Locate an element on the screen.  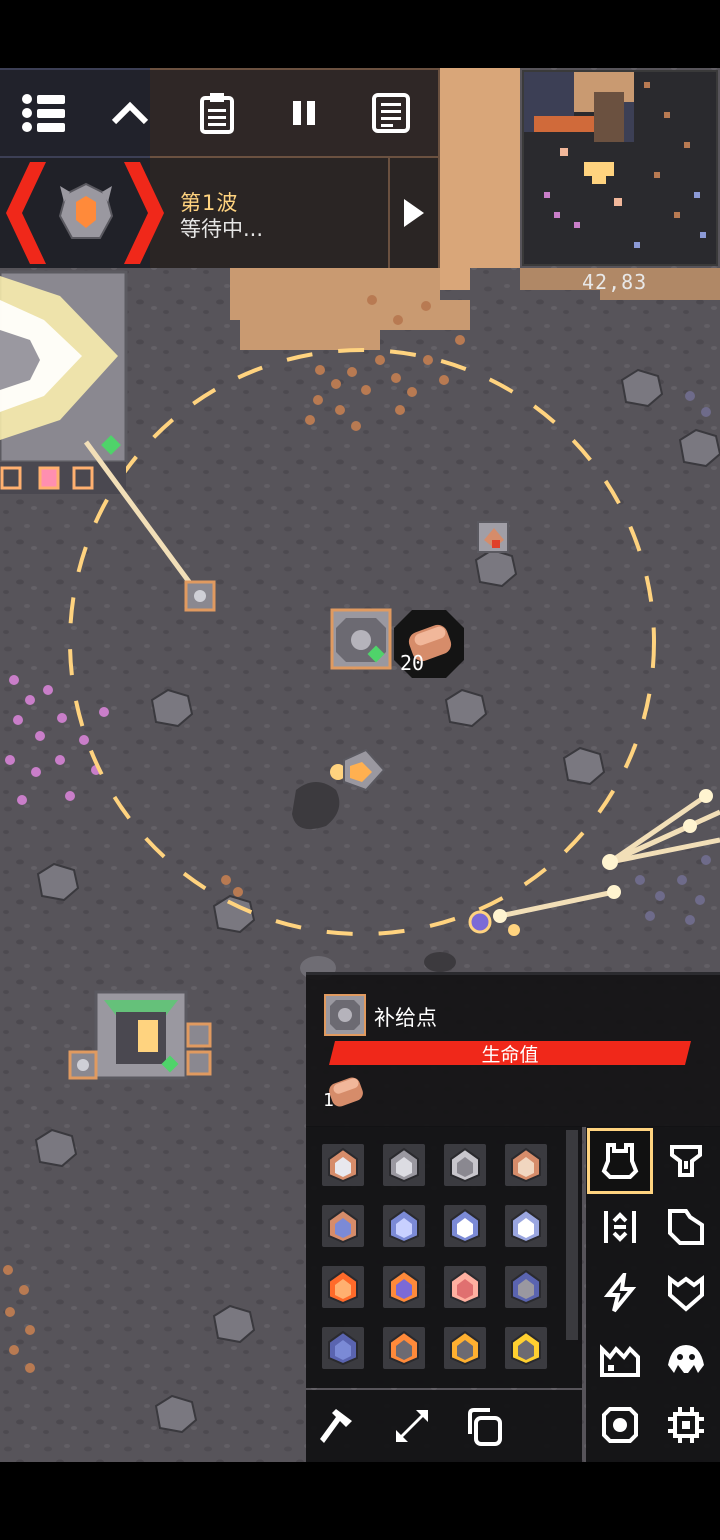
top-toolbar is located at coordinates (219, 113).